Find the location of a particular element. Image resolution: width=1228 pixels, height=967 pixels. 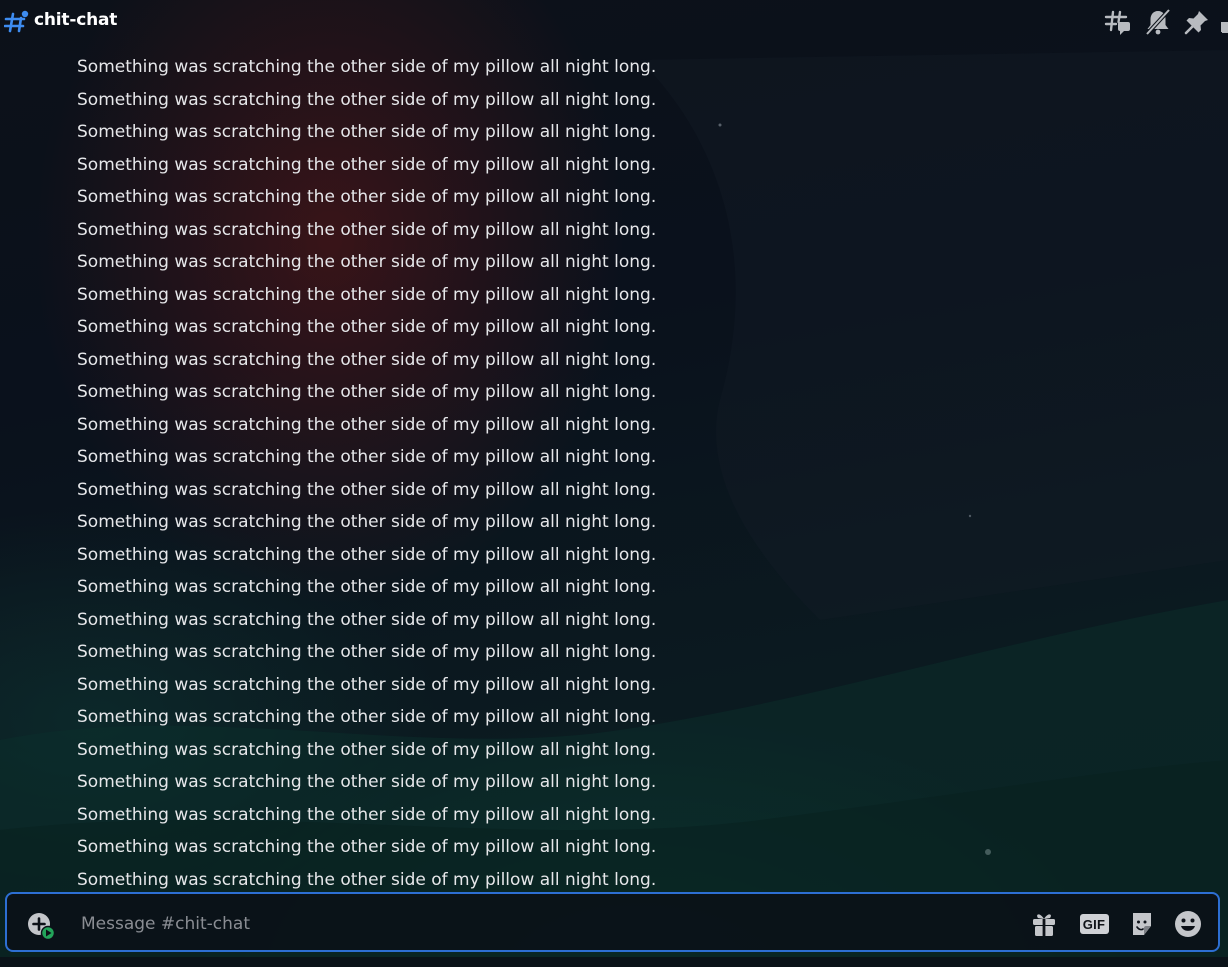

channel-title: chit-chat is located at coordinates (76, 20).